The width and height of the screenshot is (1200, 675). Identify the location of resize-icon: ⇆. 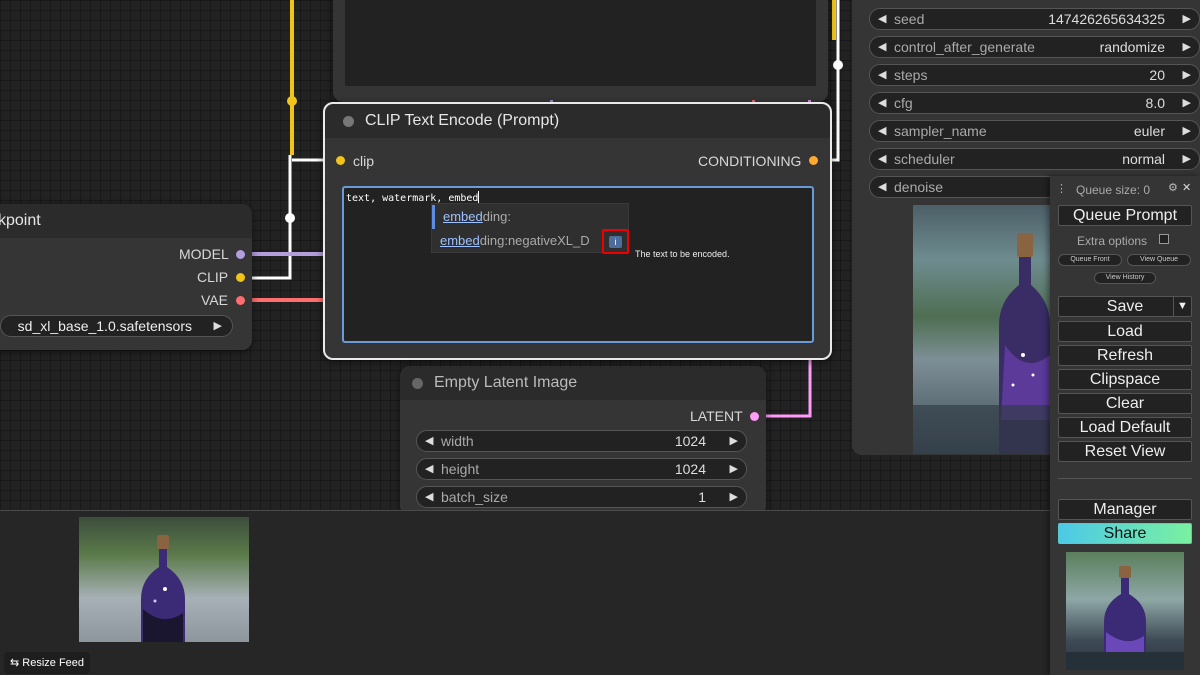
(16, 663).